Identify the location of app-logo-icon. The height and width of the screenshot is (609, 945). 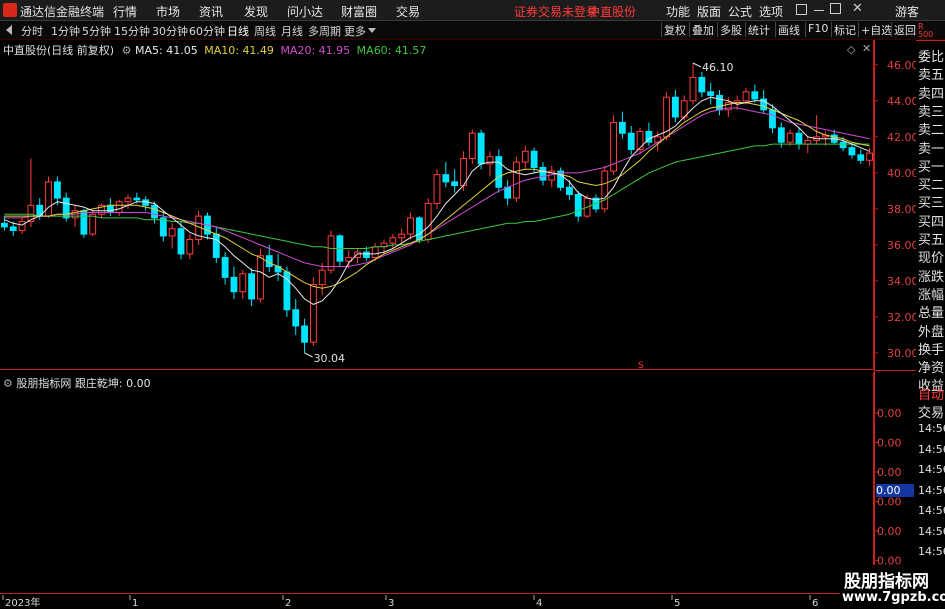
(10, 10).